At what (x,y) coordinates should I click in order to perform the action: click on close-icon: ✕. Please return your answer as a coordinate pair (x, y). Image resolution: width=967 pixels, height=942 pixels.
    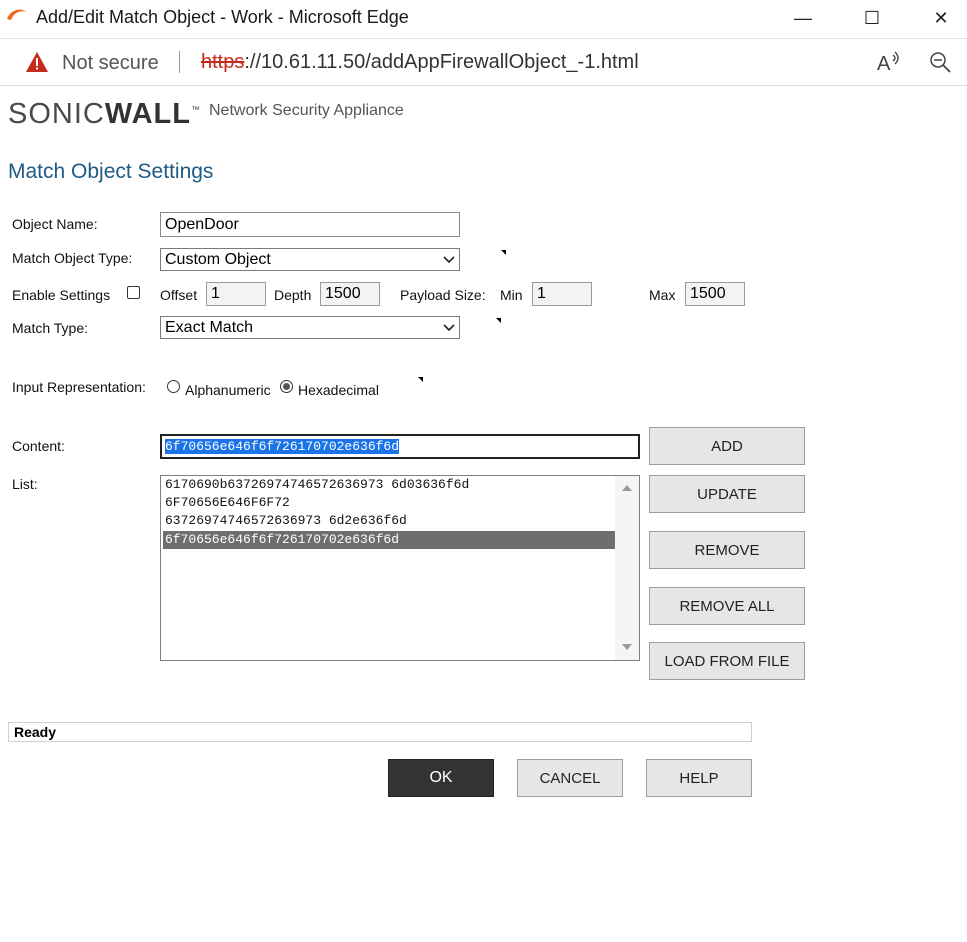
    Looking at the image, I should click on (941, 17).